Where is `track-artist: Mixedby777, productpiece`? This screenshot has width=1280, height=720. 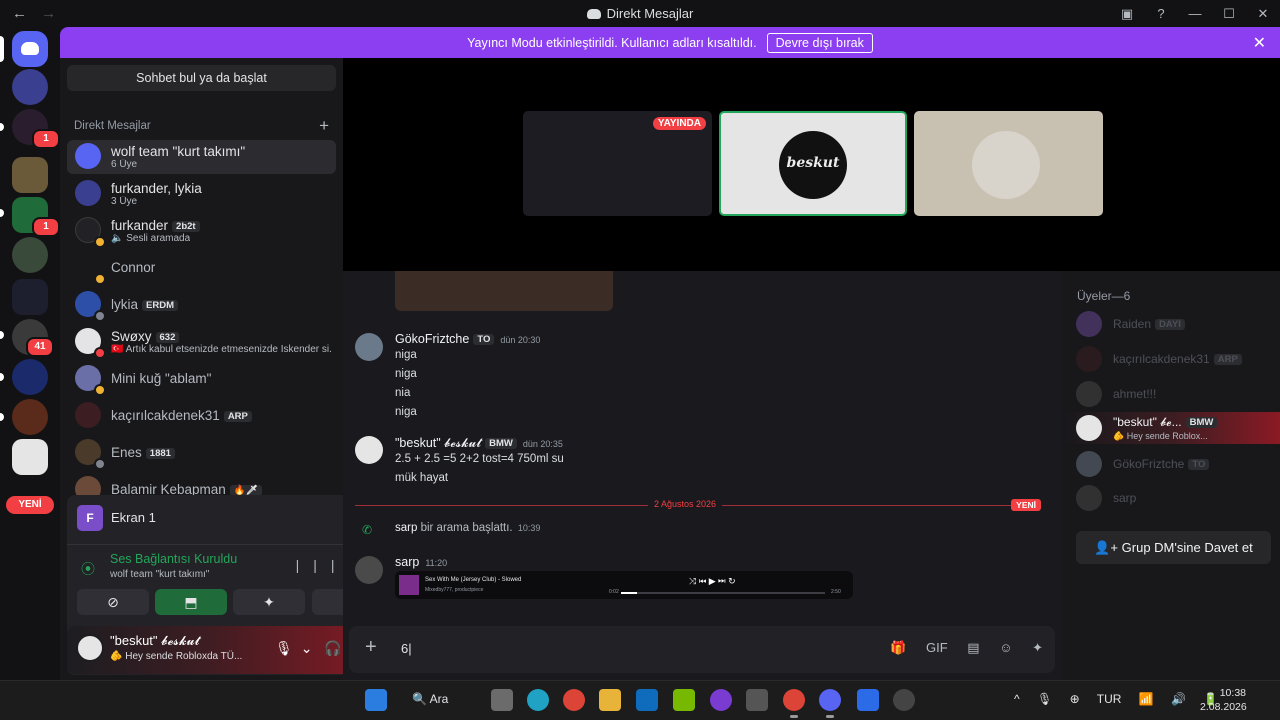
track-artist: Mixedby777, productpiece is located at coordinates (454, 590).